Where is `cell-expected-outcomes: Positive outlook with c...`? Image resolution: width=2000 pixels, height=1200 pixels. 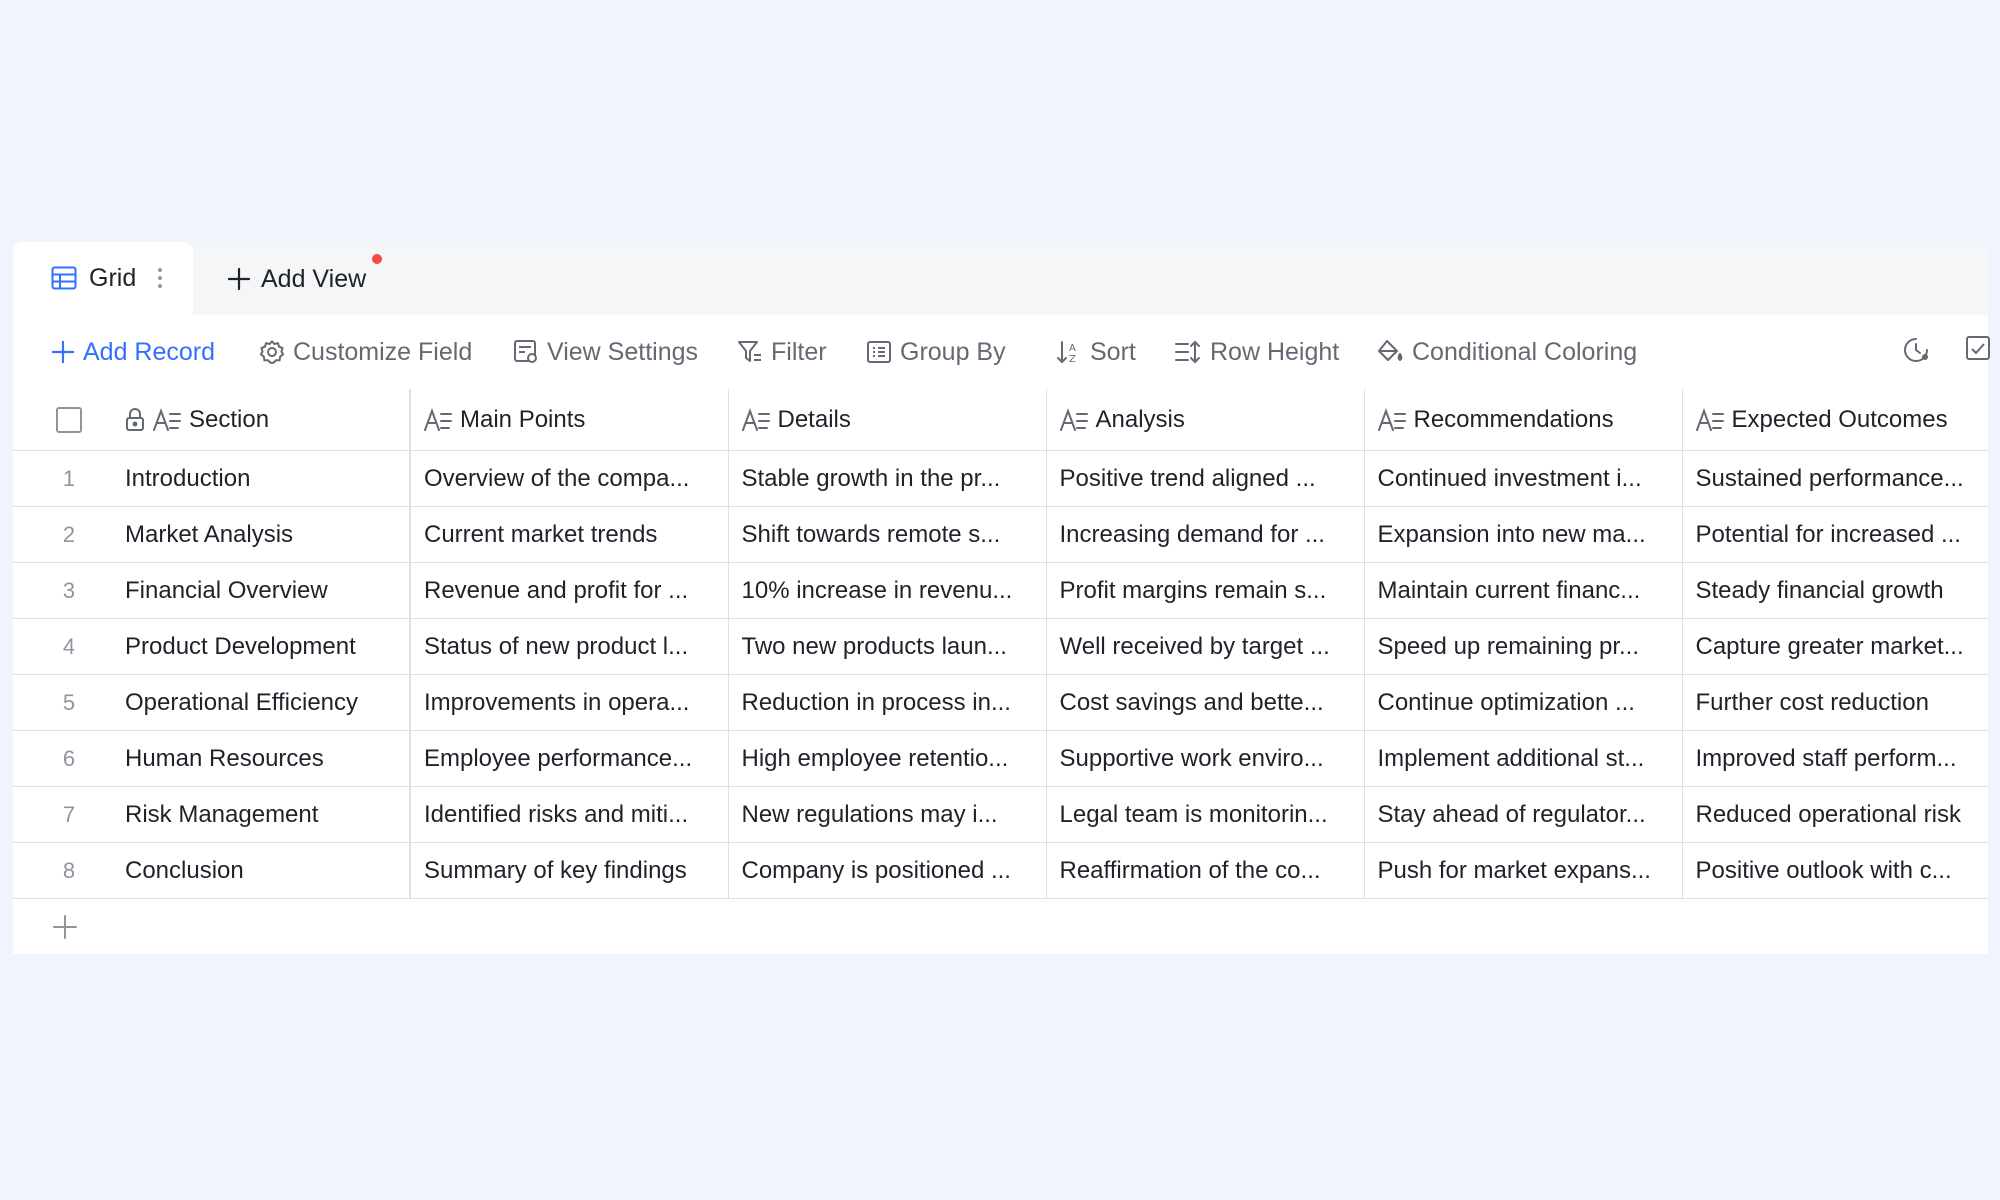
cell-expected-outcomes: Positive outlook with c... is located at coordinates (1835, 870).